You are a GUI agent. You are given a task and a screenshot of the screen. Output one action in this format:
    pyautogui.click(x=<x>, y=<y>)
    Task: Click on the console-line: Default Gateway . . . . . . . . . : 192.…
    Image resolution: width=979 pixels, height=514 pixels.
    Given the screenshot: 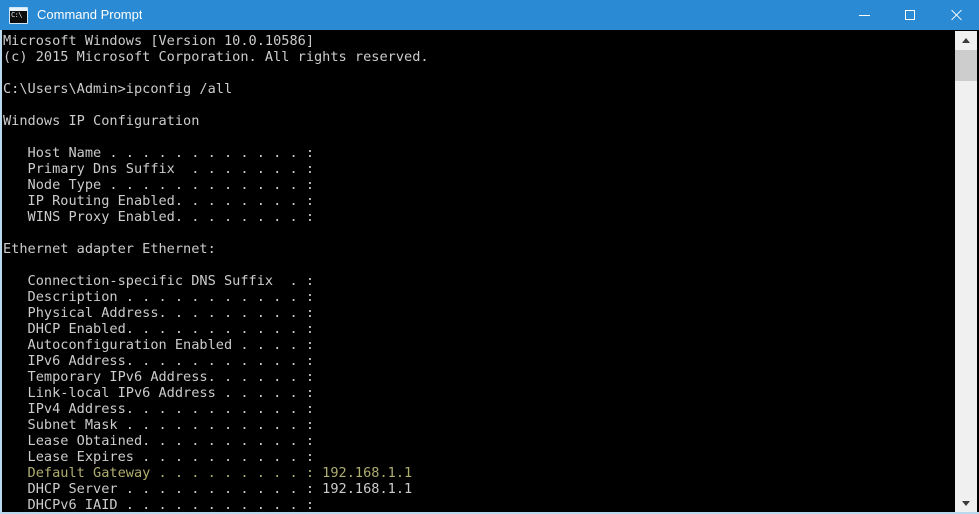 What is the action you would take?
    pyautogui.click(x=208, y=473)
    